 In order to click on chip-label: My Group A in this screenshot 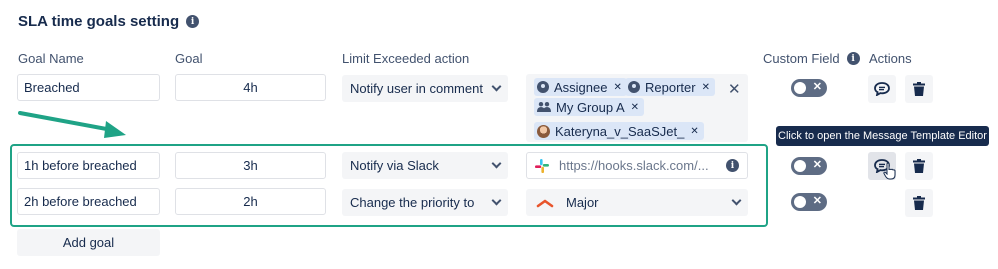, I will do `click(590, 107)`.